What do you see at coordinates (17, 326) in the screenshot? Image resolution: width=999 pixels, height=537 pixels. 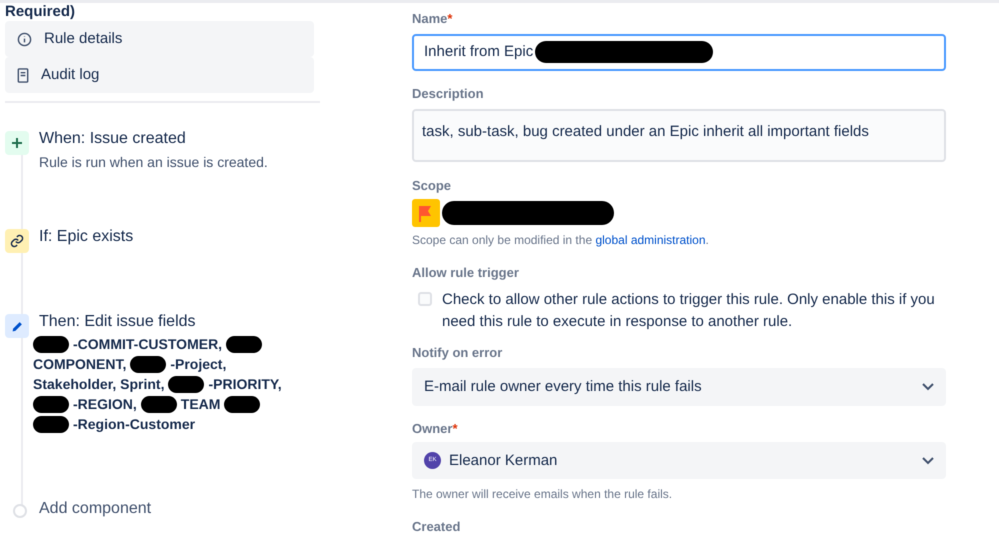 I see `pencil-icon` at bounding box center [17, 326].